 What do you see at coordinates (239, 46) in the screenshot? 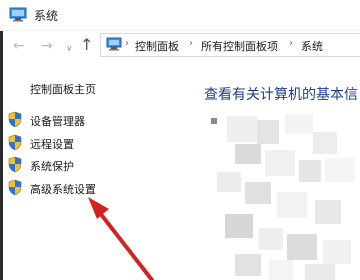
I see `breadcrumb-all-items: 所有控制面板项` at bounding box center [239, 46].